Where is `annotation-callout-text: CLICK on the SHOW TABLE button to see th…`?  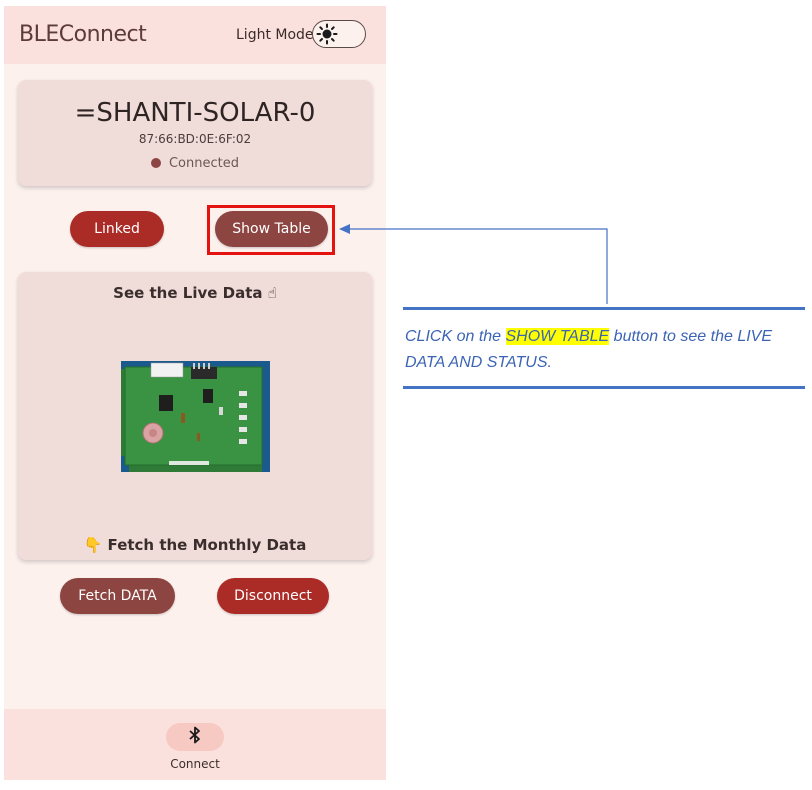
annotation-callout-text: CLICK on the SHOW TABLE button to see th… is located at coordinates (605, 350).